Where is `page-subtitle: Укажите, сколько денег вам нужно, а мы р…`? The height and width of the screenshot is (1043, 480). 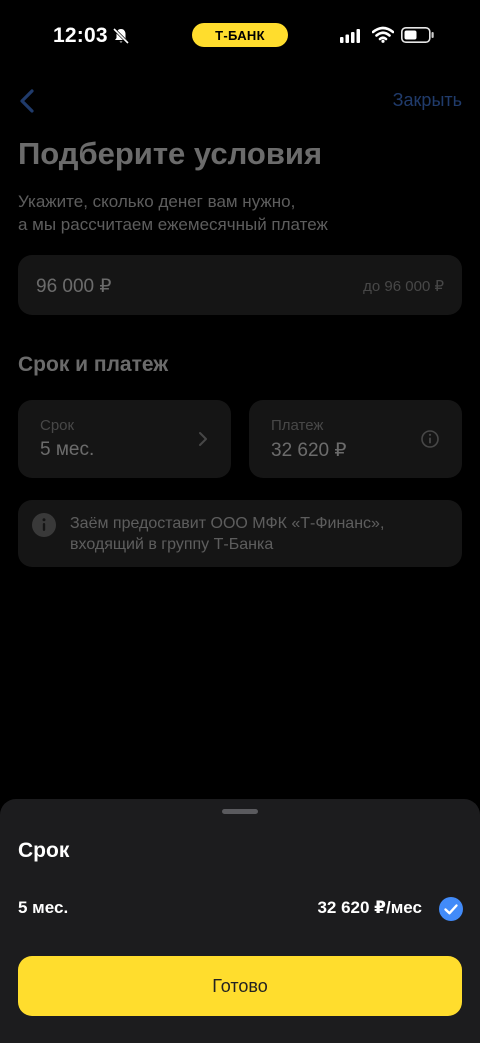 page-subtitle: Укажите, сколько денег вам нужно, а мы р… is located at coordinates (173, 213).